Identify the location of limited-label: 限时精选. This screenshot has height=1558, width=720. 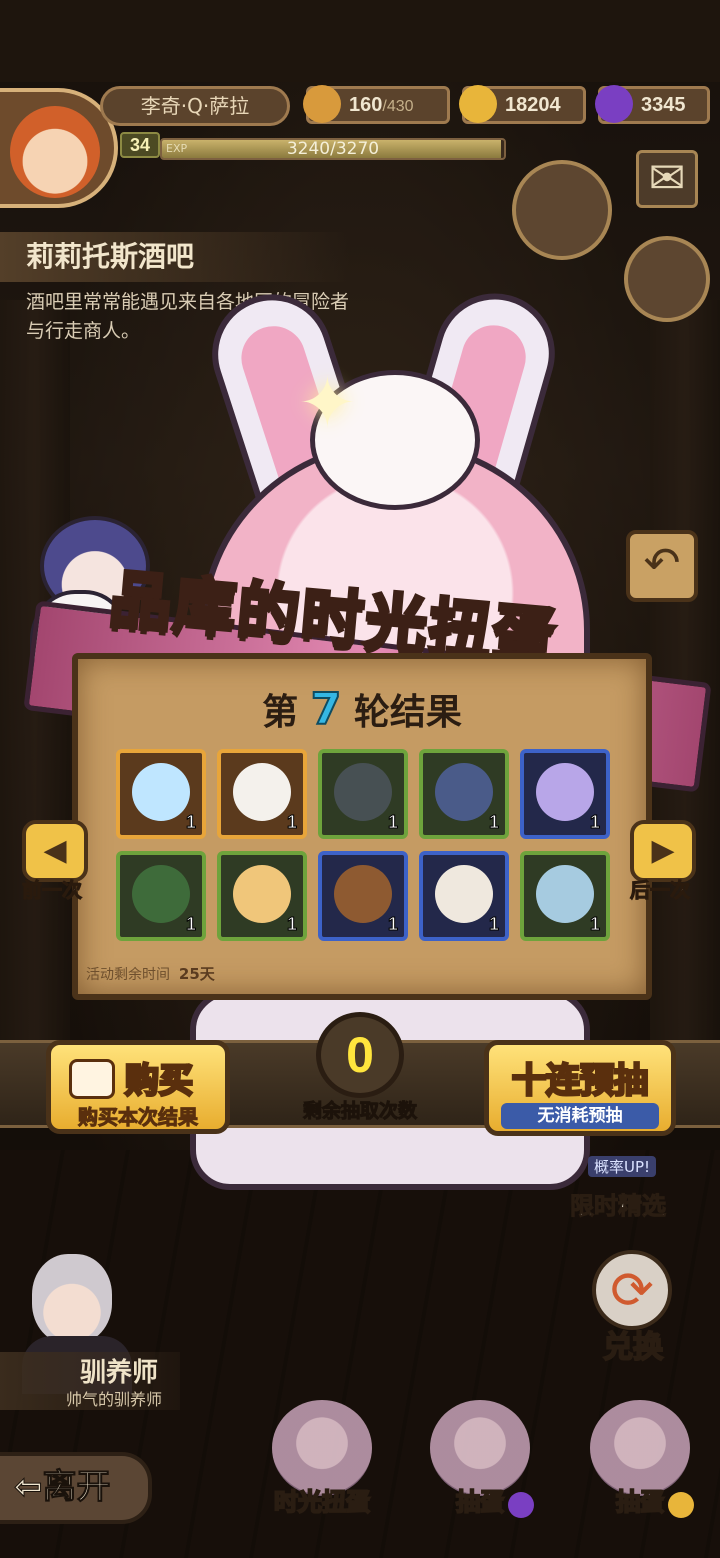
(618, 1206).